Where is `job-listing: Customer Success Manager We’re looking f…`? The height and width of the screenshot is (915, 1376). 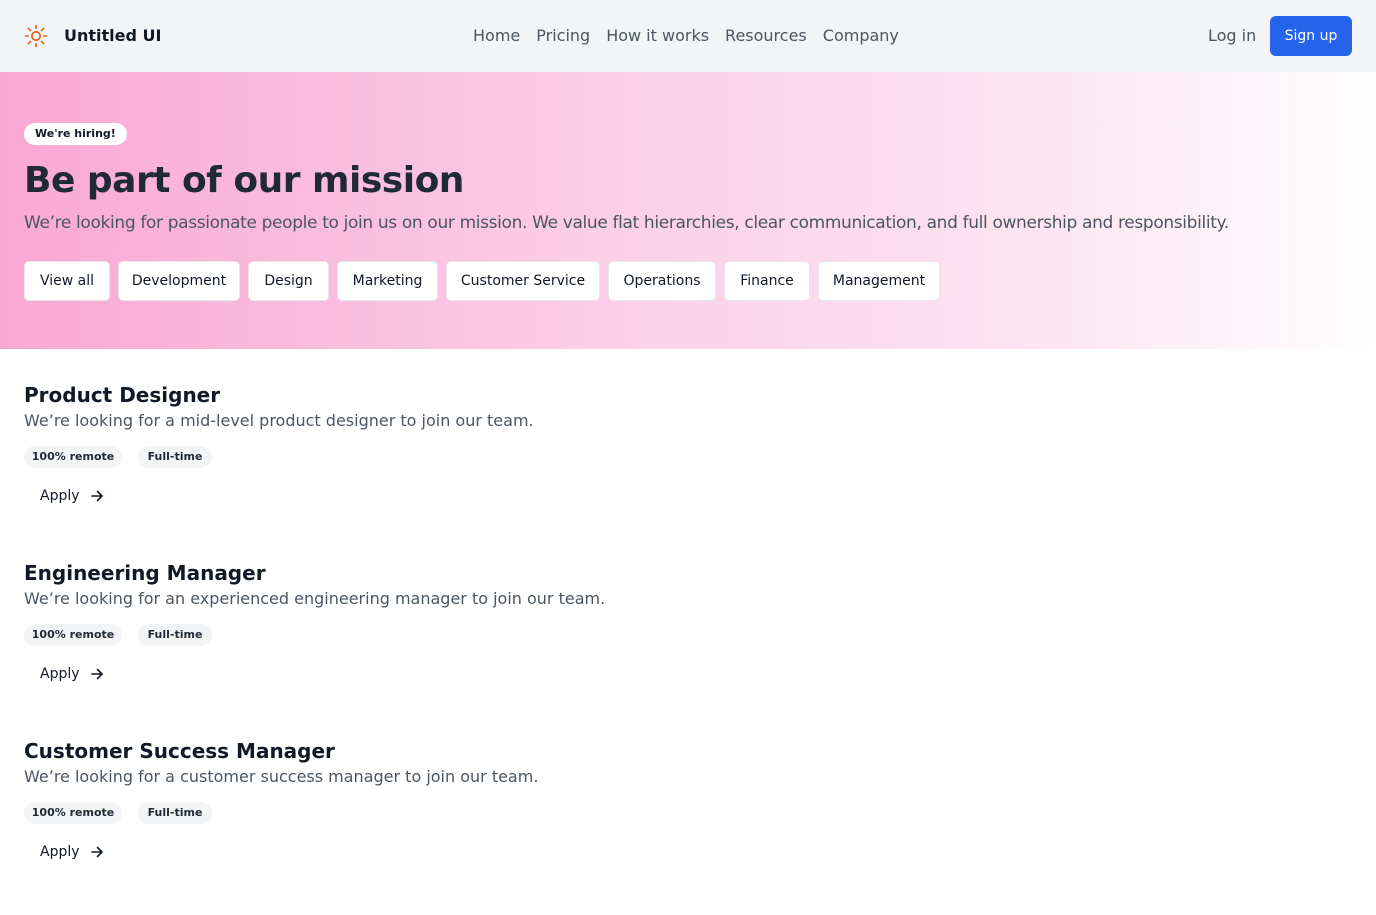
job-listing: Customer Success Manager We’re looking f… is located at coordinates (474, 813).